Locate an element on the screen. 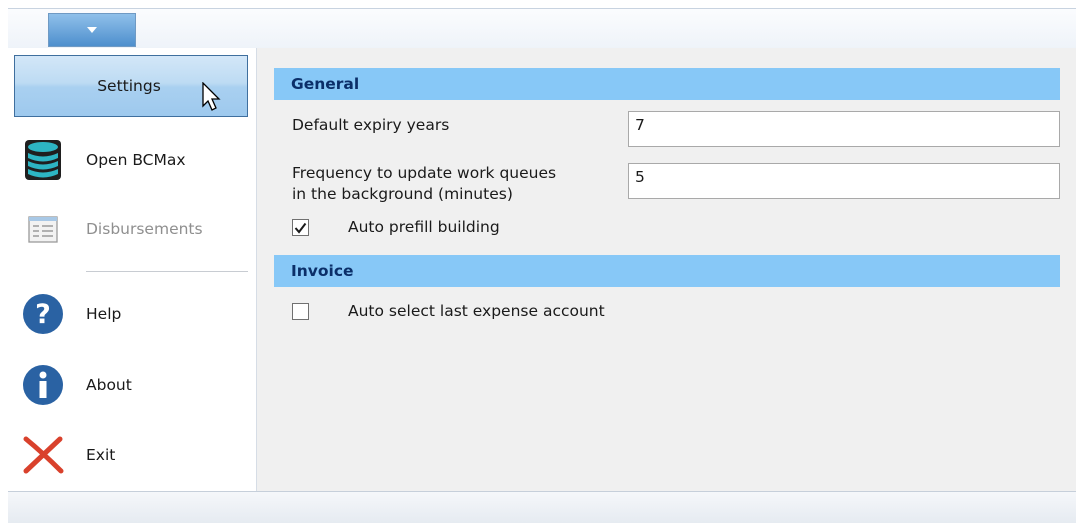 Image resolution: width=1076 pixels, height=523 pixels. nav-label-help: Help is located at coordinates (104, 314).